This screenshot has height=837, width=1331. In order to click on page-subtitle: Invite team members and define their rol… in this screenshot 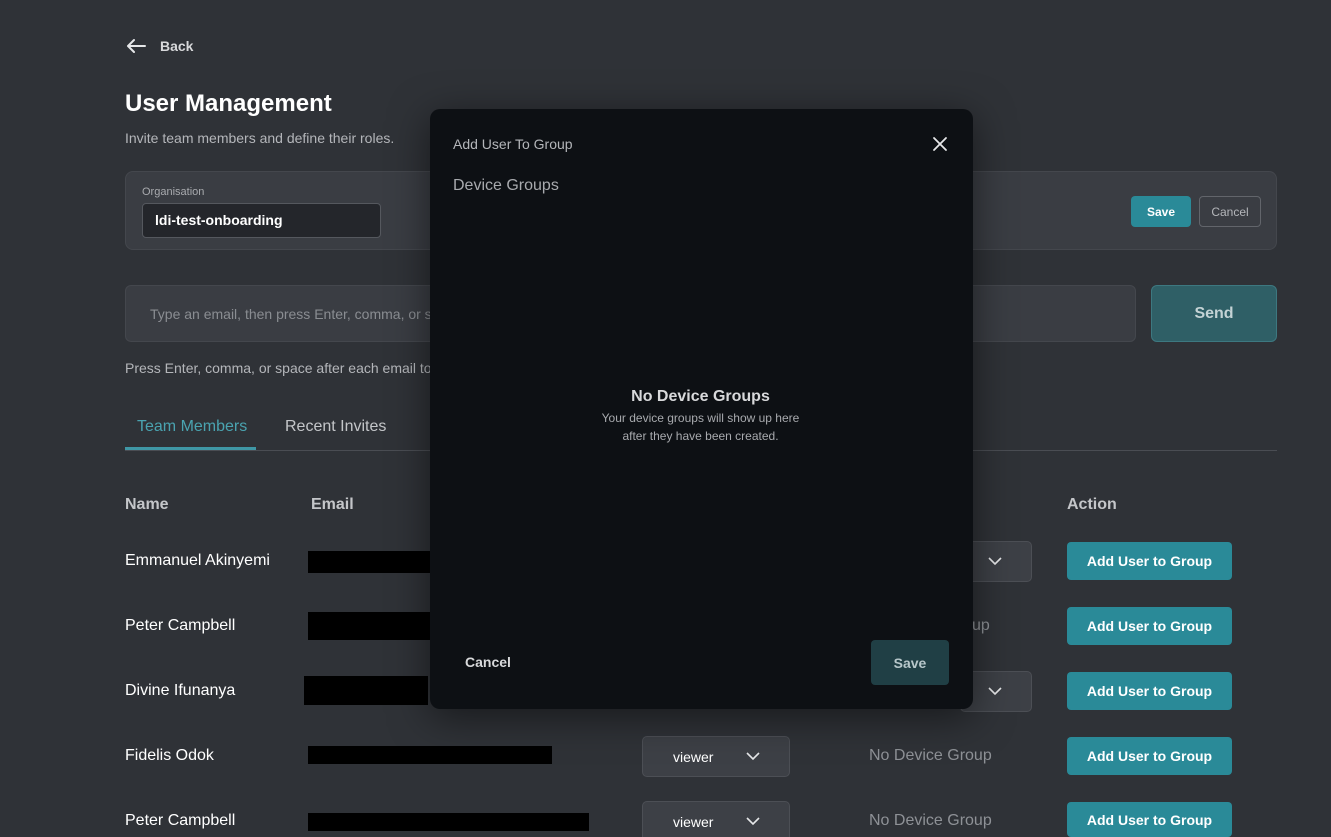, I will do `click(260, 138)`.